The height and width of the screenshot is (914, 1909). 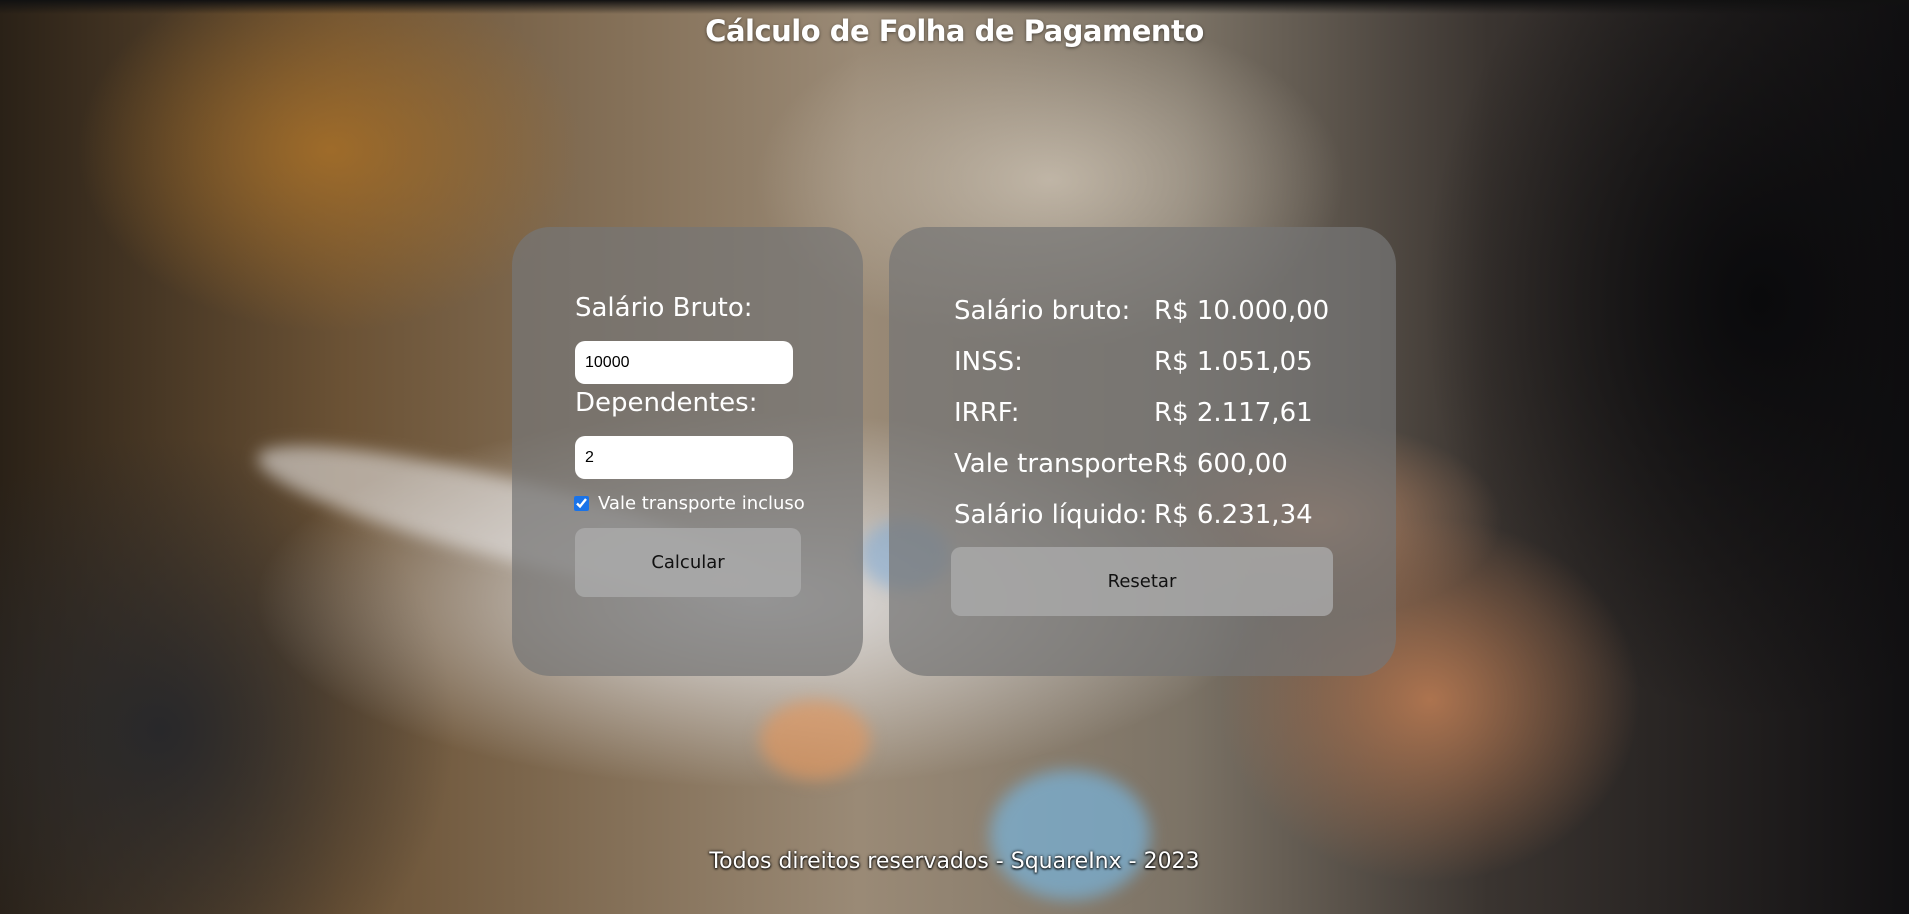 I want to click on transport-option: Vale transporte incluso, so click(x=689, y=503).